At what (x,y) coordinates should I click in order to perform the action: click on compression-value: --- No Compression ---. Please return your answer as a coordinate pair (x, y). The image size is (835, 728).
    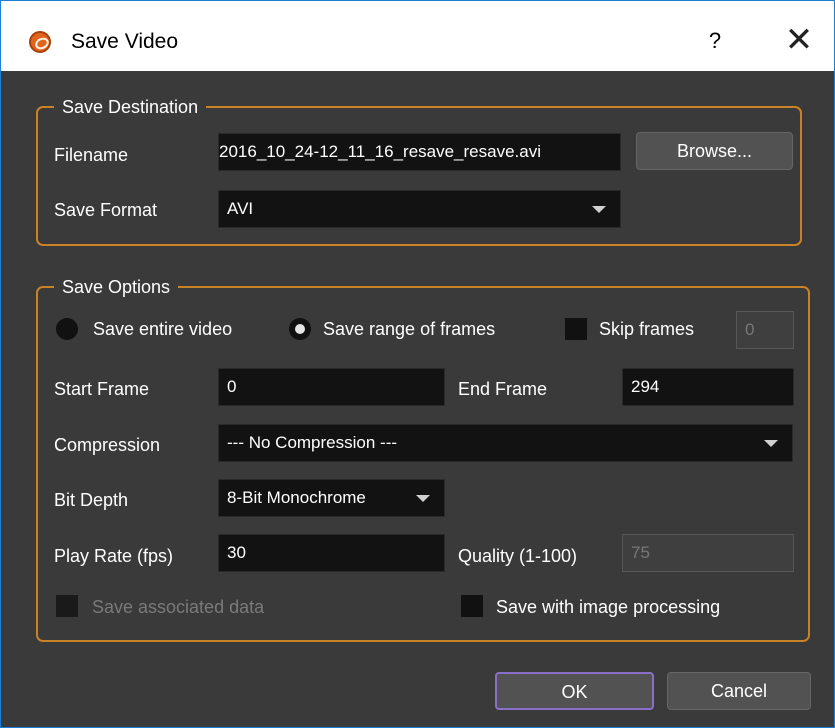
    Looking at the image, I should click on (312, 442).